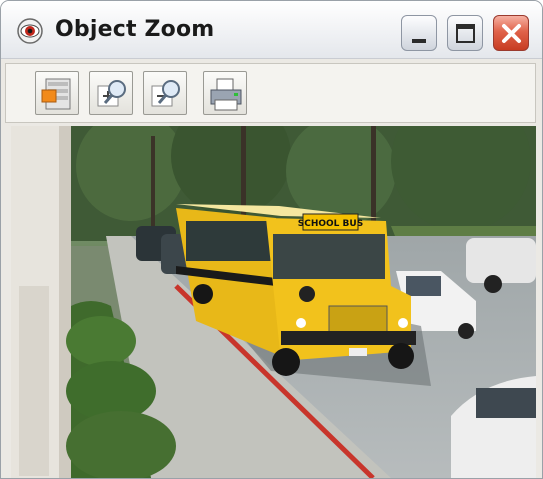 The width and height of the screenshot is (543, 479). I want to click on toolbar, so click(270, 93).